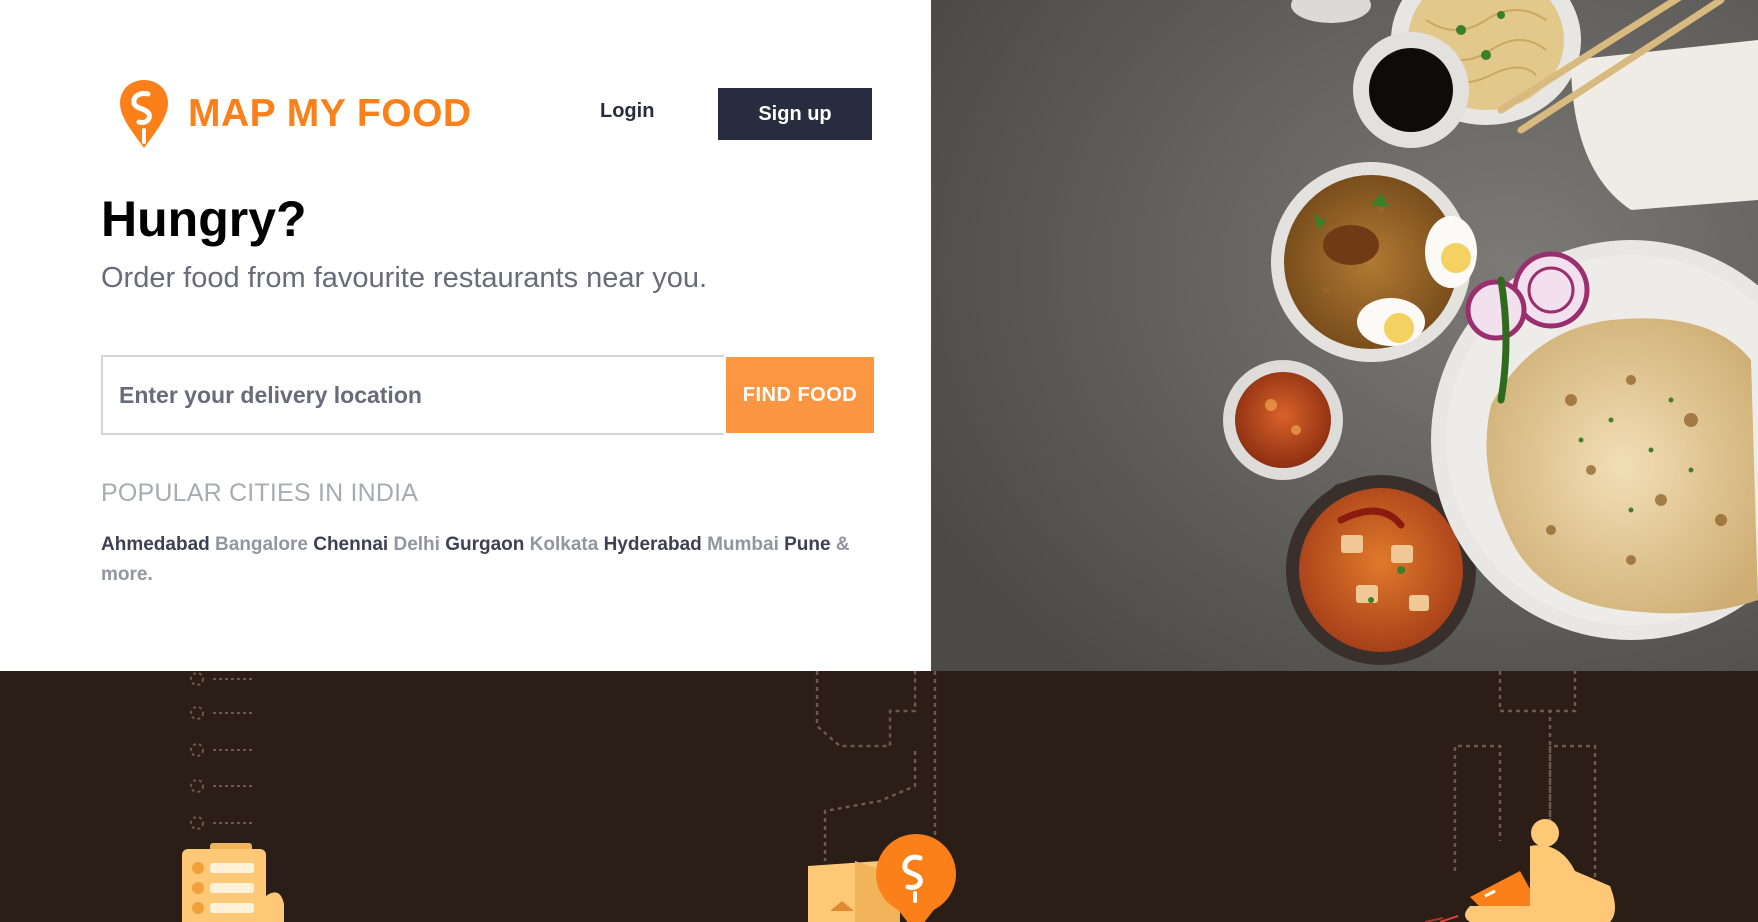 The height and width of the screenshot is (922, 1758). Describe the element at coordinates (653, 544) in the screenshot. I see `city-link-hyderabad: Hyderabad` at that location.